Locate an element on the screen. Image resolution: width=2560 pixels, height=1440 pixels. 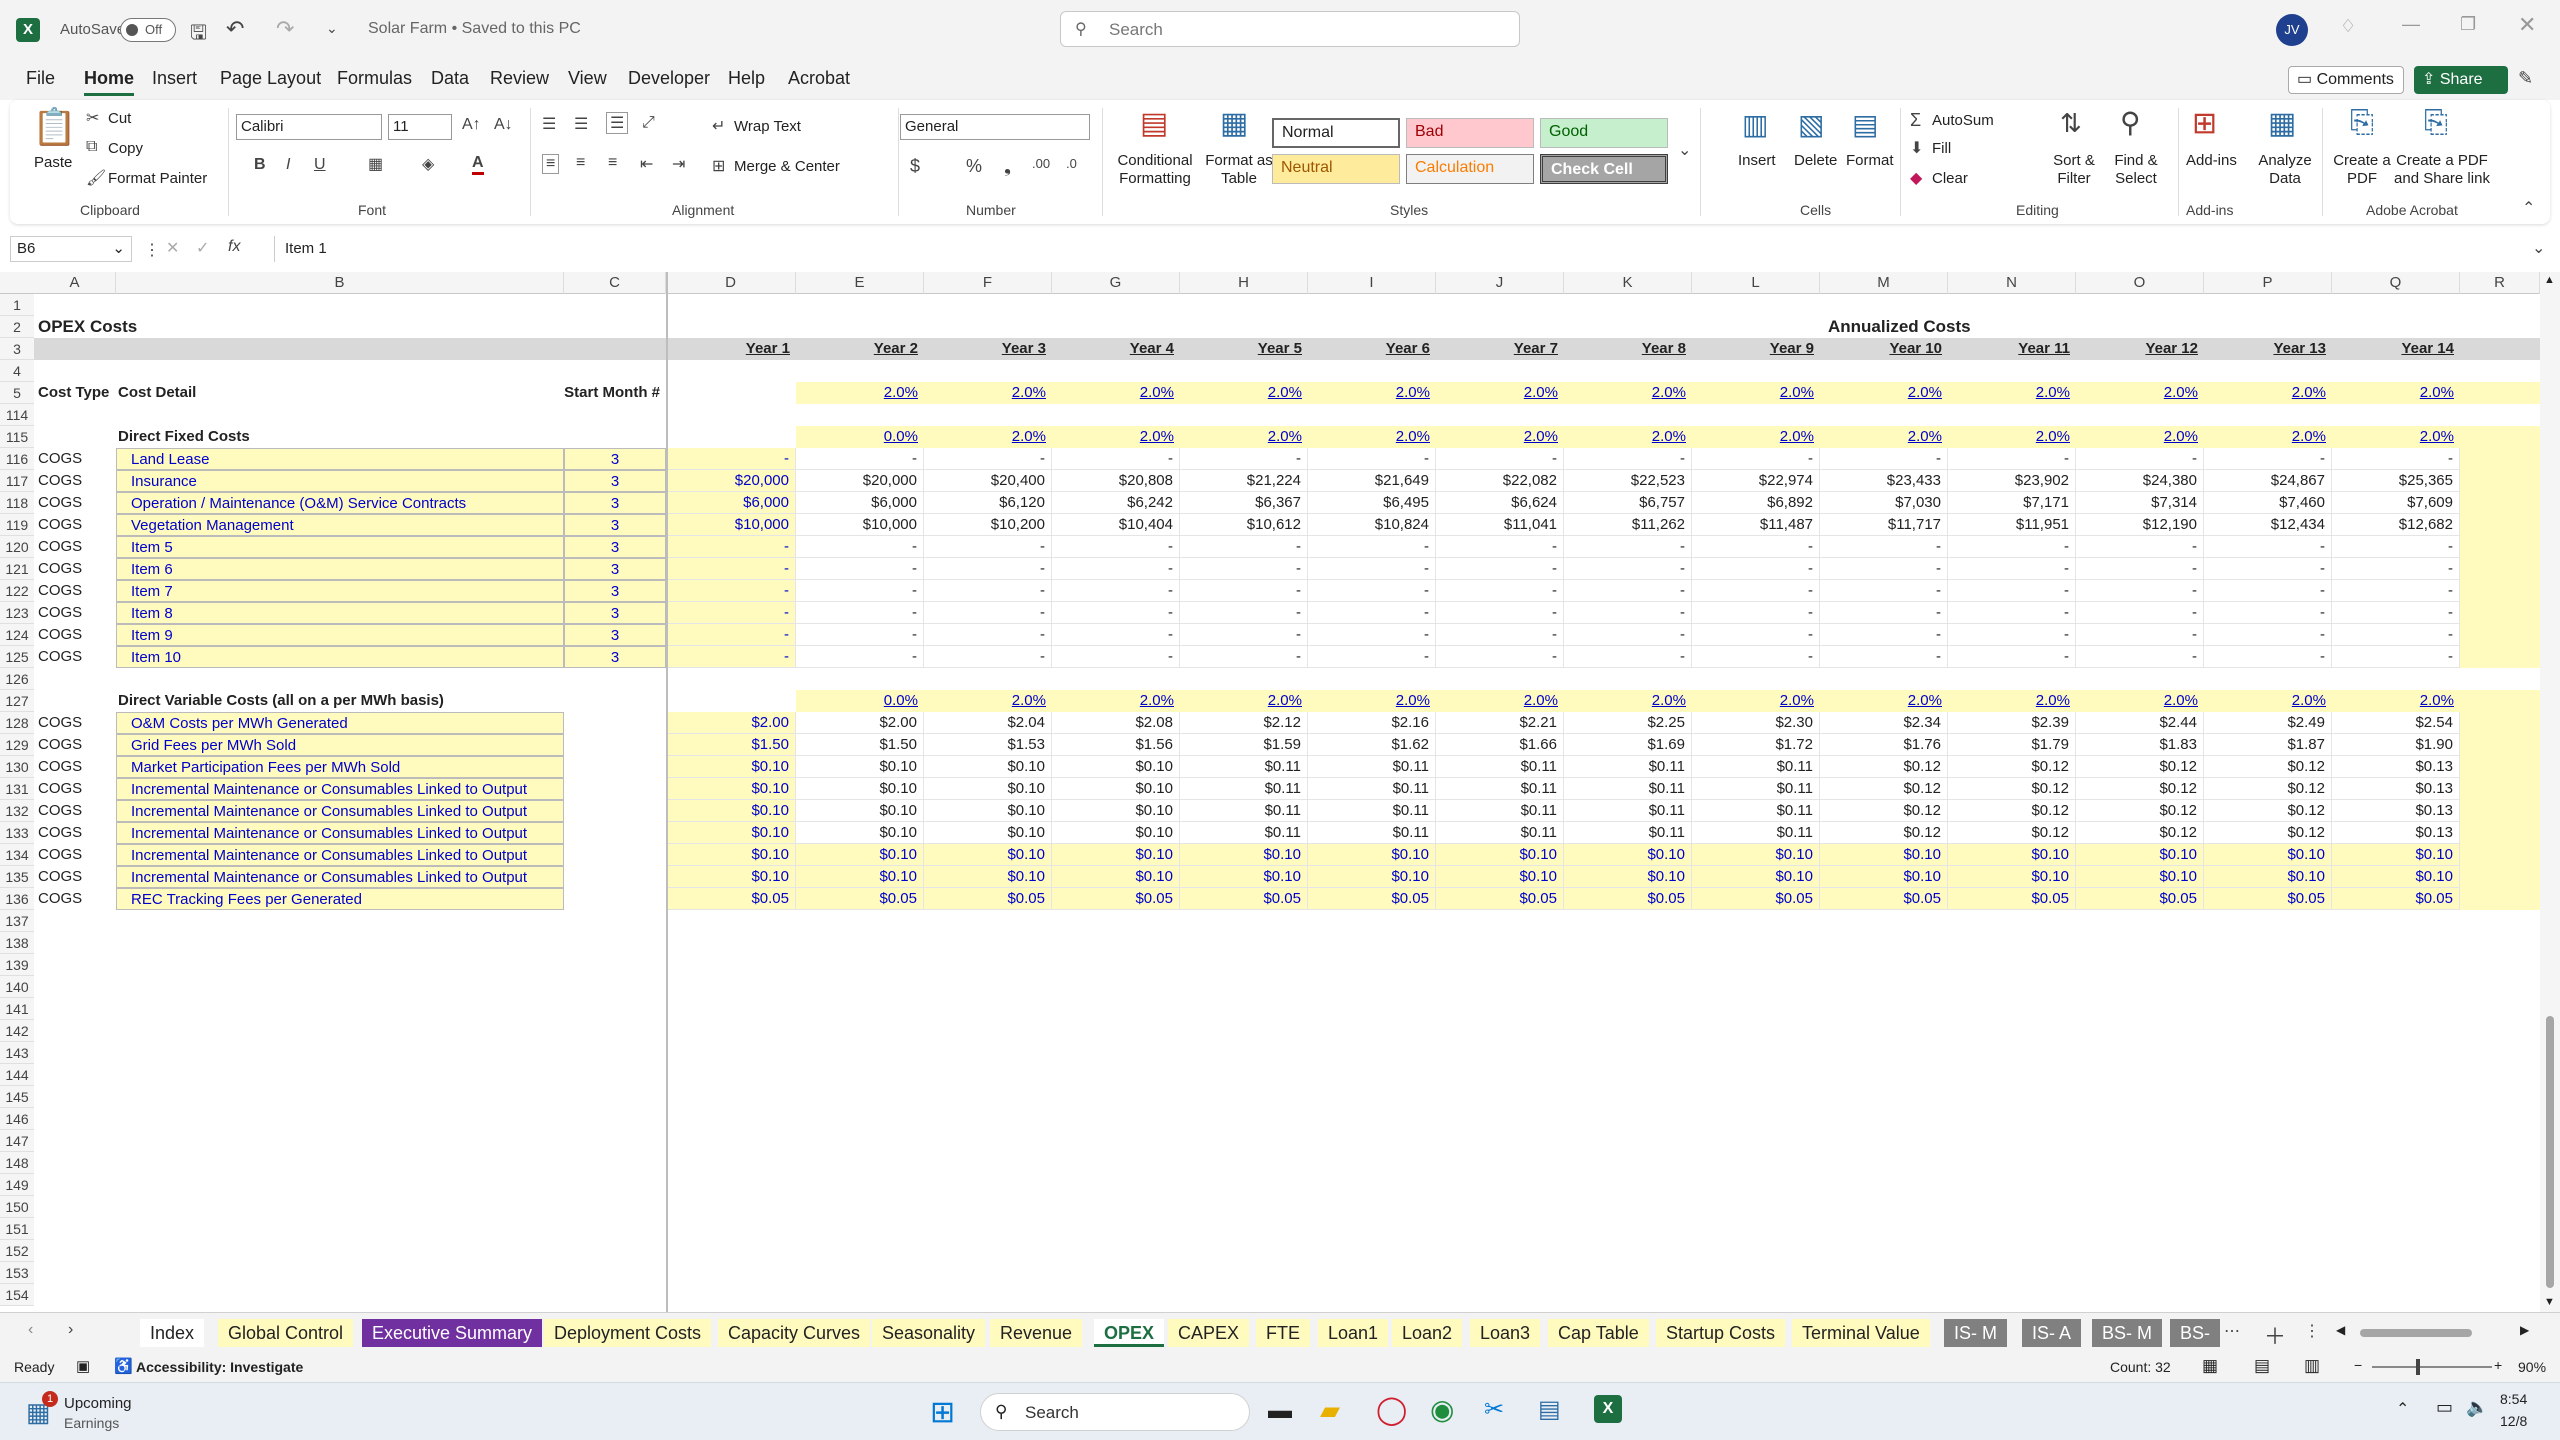
cost-value: $10,824 is located at coordinates (1372, 525).